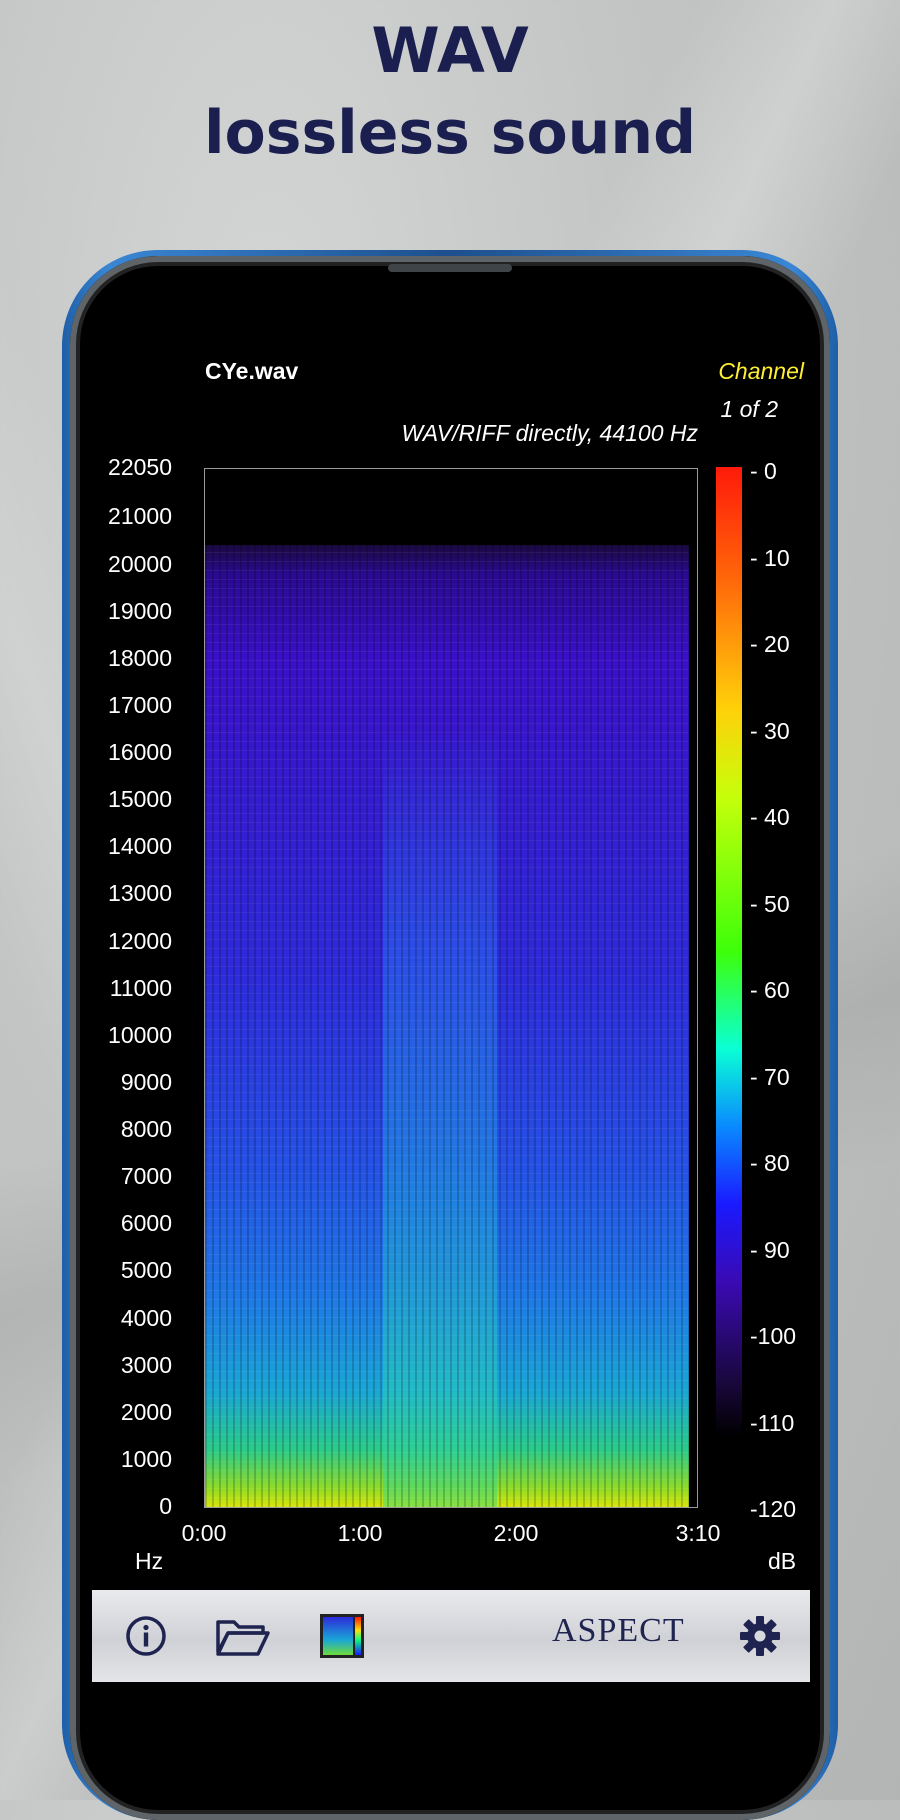 The image size is (900, 1820). I want to click on db-tick-label: - 30, so click(770, 730).